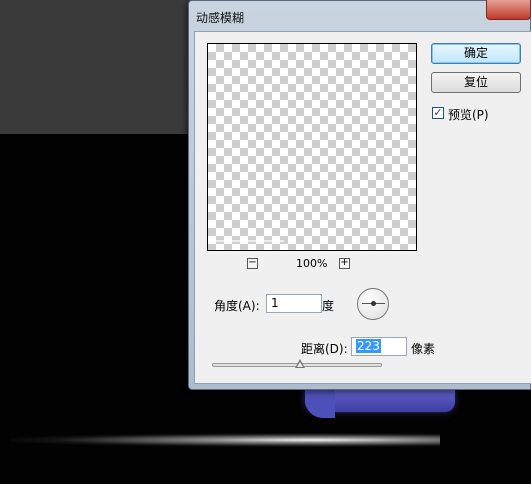  What do you see at coordinates (312, 263) in the screenshot?
I see `preview-zoom-level: 100%` at bounding box center [312, 263].